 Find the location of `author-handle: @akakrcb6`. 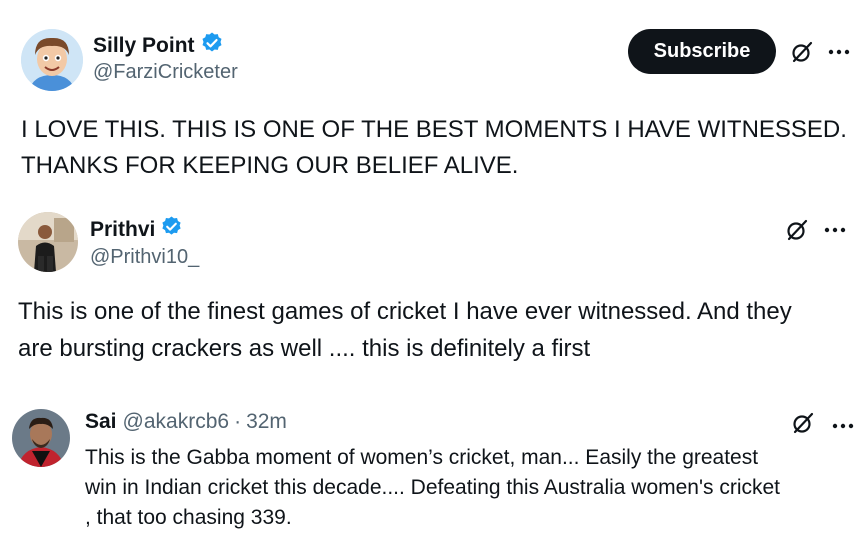

author-handle: @akakrcb6 is located at coordinates (176, 422).